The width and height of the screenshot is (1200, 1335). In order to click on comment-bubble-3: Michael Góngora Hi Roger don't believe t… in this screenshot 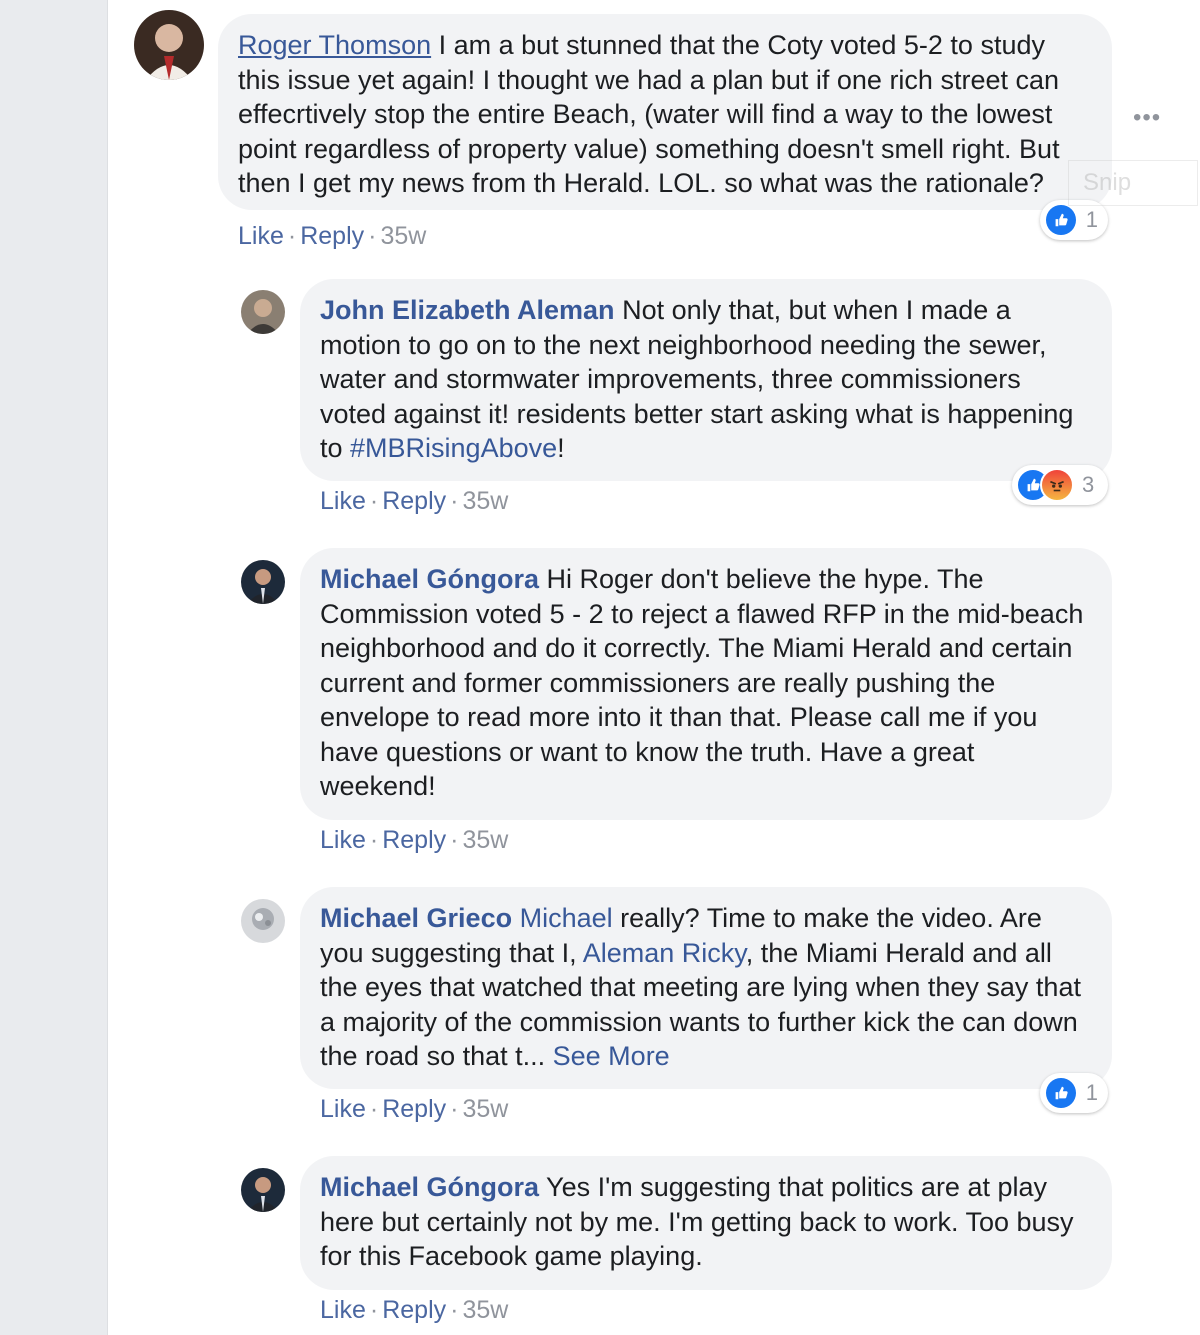, I will do `click(706, 684)`.